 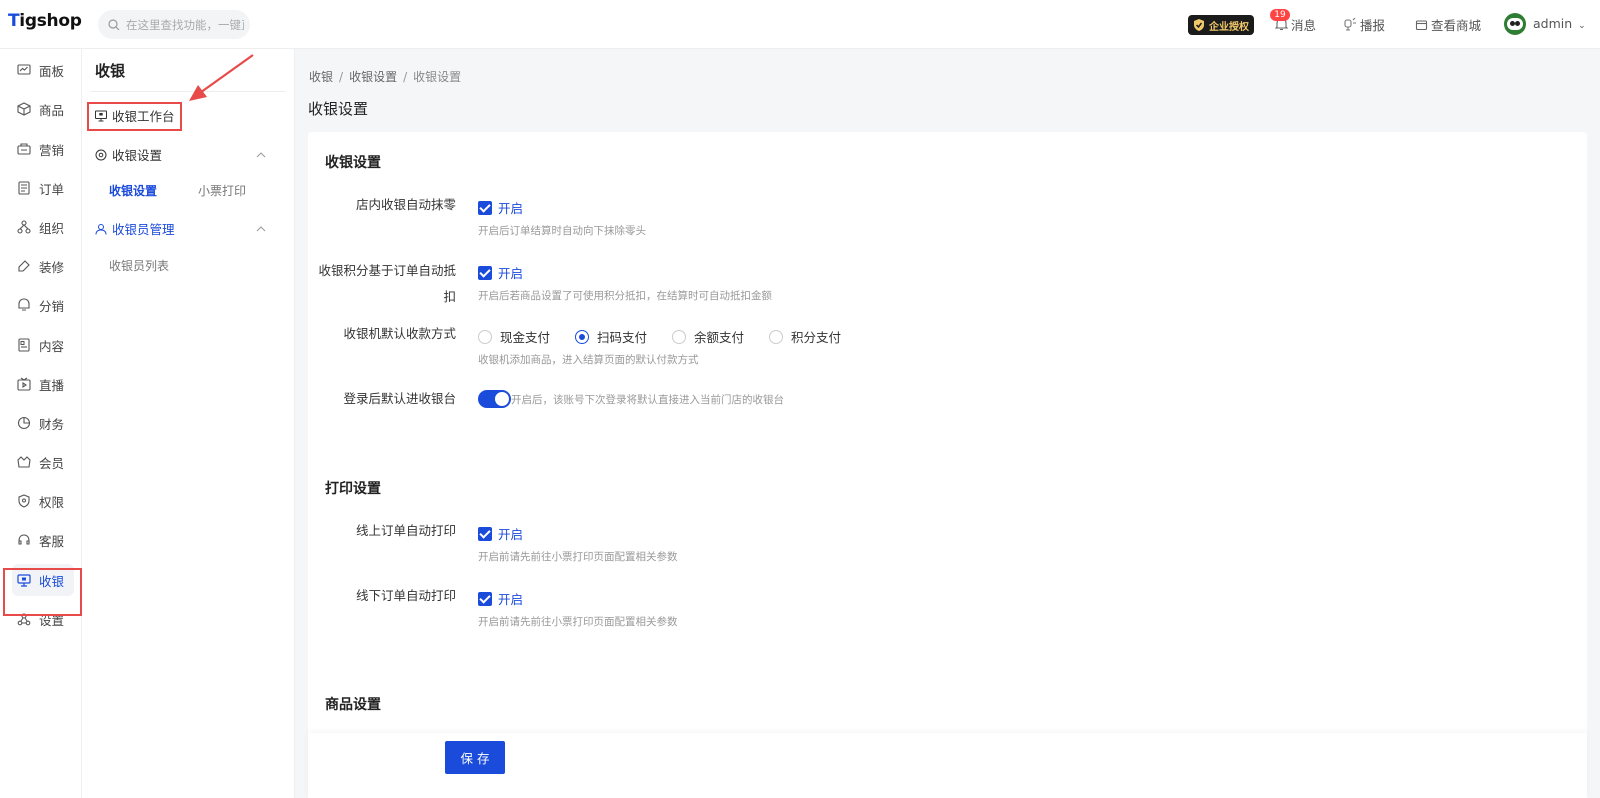 I want to click on sidebar-item-members: 会员, so click(x=43, y=462).